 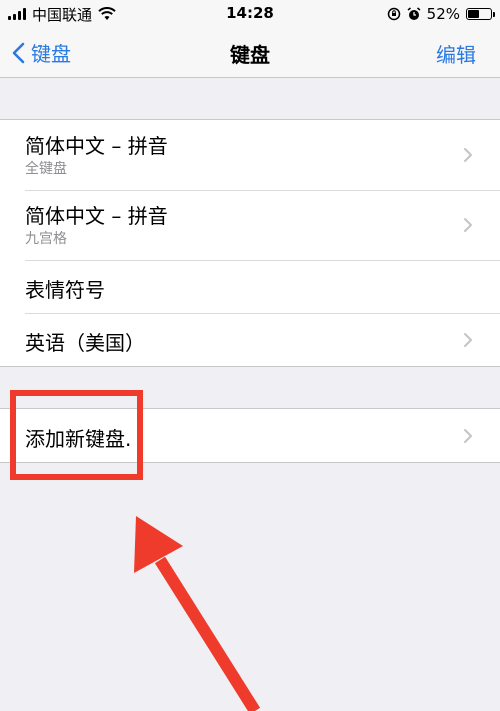 What do you see at coordinates (414, 13) in the screenshot?
I see `alarm-icon` at bounding box center [414, 13].